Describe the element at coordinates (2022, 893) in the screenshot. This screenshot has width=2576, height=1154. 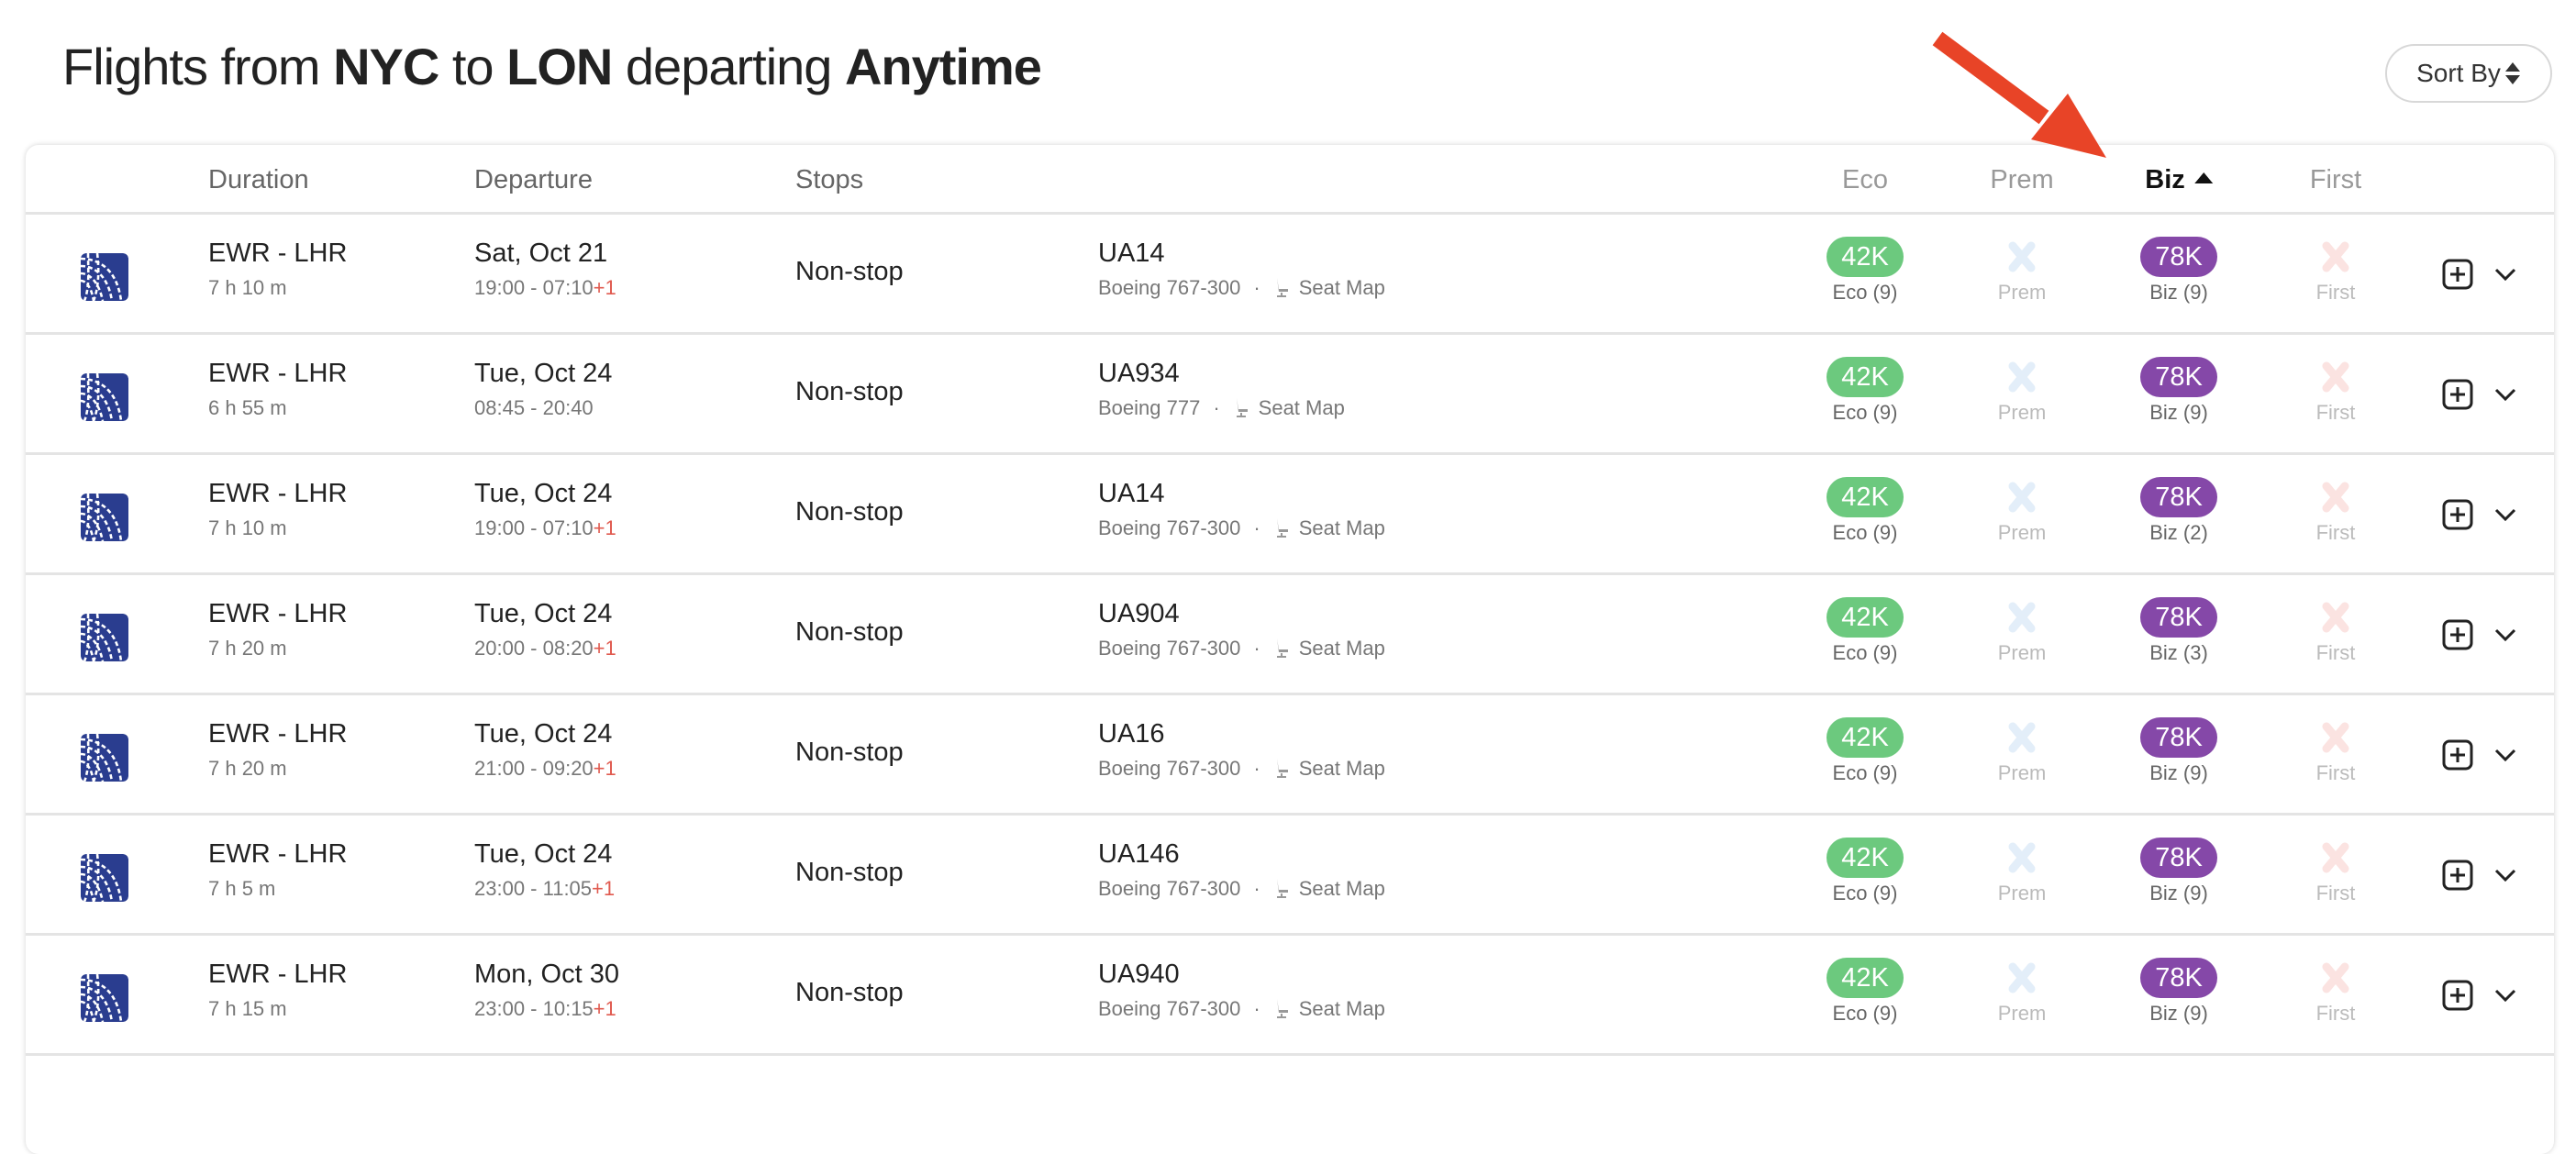
I see `prem-label: Prem` at that location.